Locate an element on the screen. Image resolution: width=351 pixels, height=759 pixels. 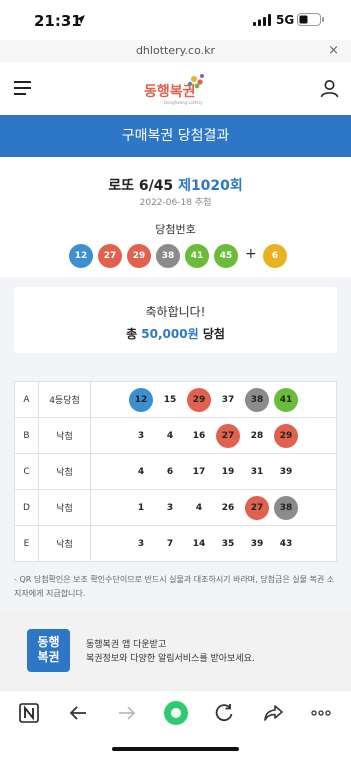
prize-suffix: 당첨 is located at coordinates (213, 334).